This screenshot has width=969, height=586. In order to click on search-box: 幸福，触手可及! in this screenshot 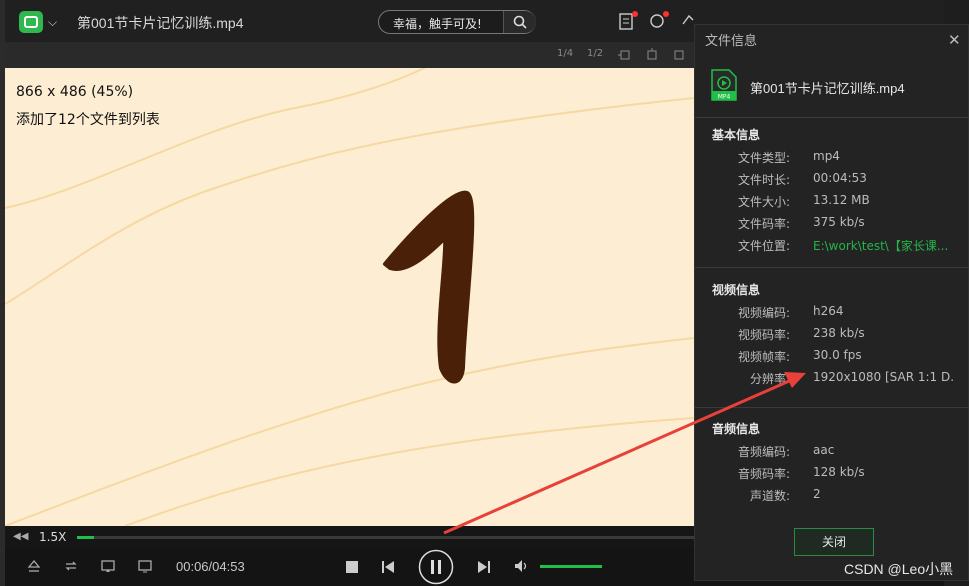, I will do `click(457, 22)`.